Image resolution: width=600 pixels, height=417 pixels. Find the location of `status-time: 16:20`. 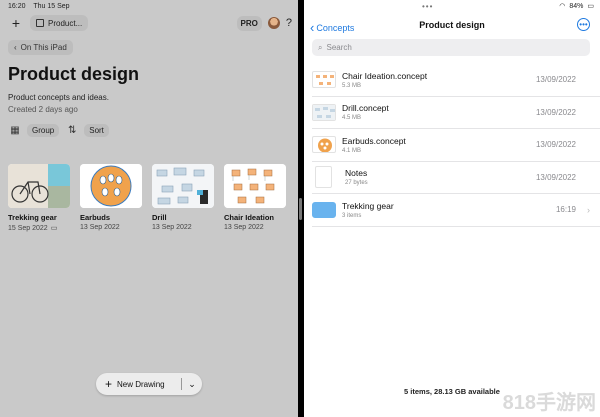

status-time: 16:20 is located at coordinates (17, 6).